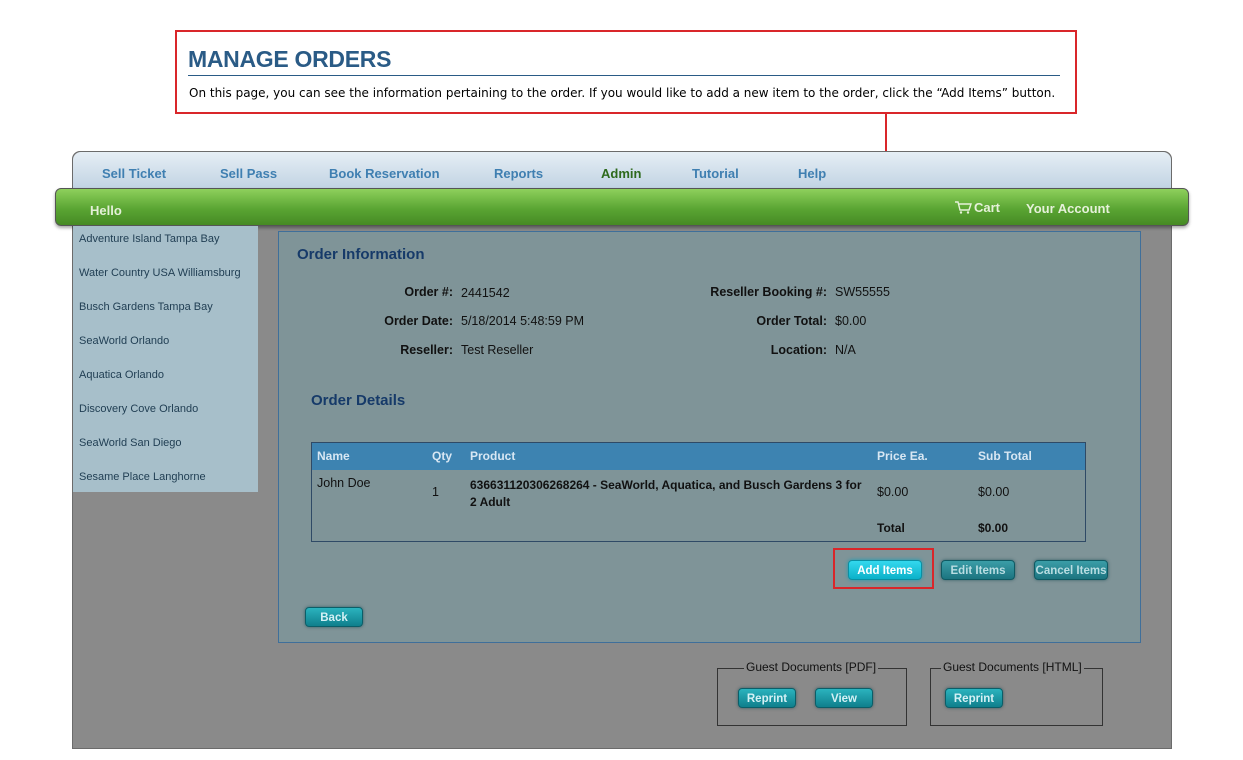  Describe the element at coordinates (124, 341) in the screenshot. I see `sidebar-item-seaworld-orlando: SeaWorld Orlando` at that location.